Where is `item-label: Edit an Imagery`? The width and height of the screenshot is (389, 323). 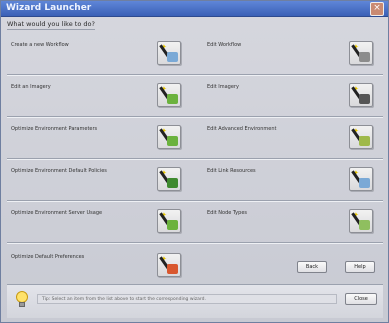
item-label: Edit an Imagery is located at coordinates (31, 87).